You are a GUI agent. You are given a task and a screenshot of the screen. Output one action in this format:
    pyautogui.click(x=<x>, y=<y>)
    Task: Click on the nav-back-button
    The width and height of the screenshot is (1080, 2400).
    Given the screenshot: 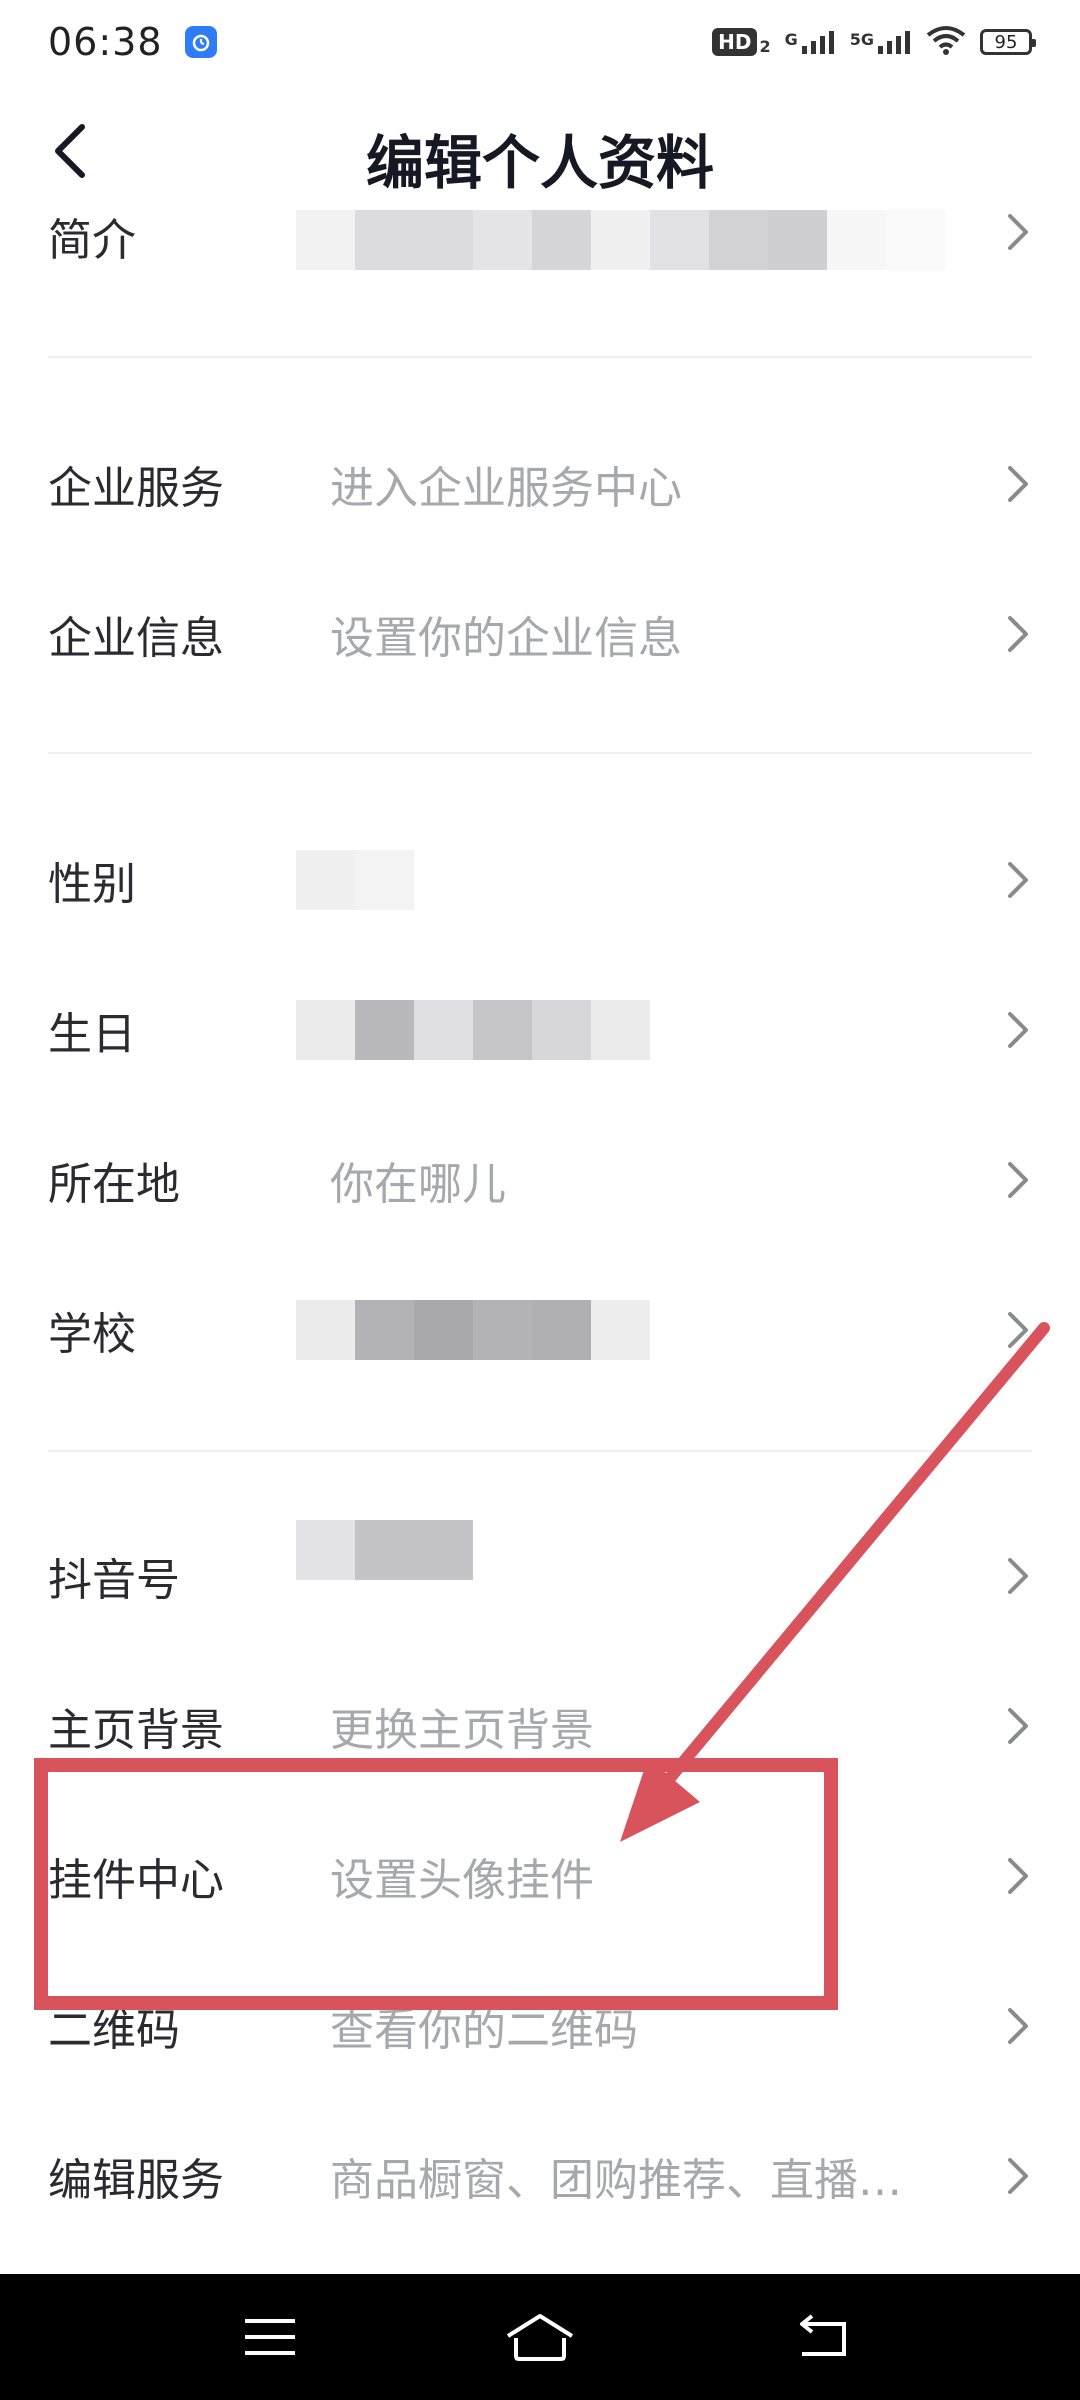 What is the action you would take?
    pyautogui.click(x=824, y=2337)
    